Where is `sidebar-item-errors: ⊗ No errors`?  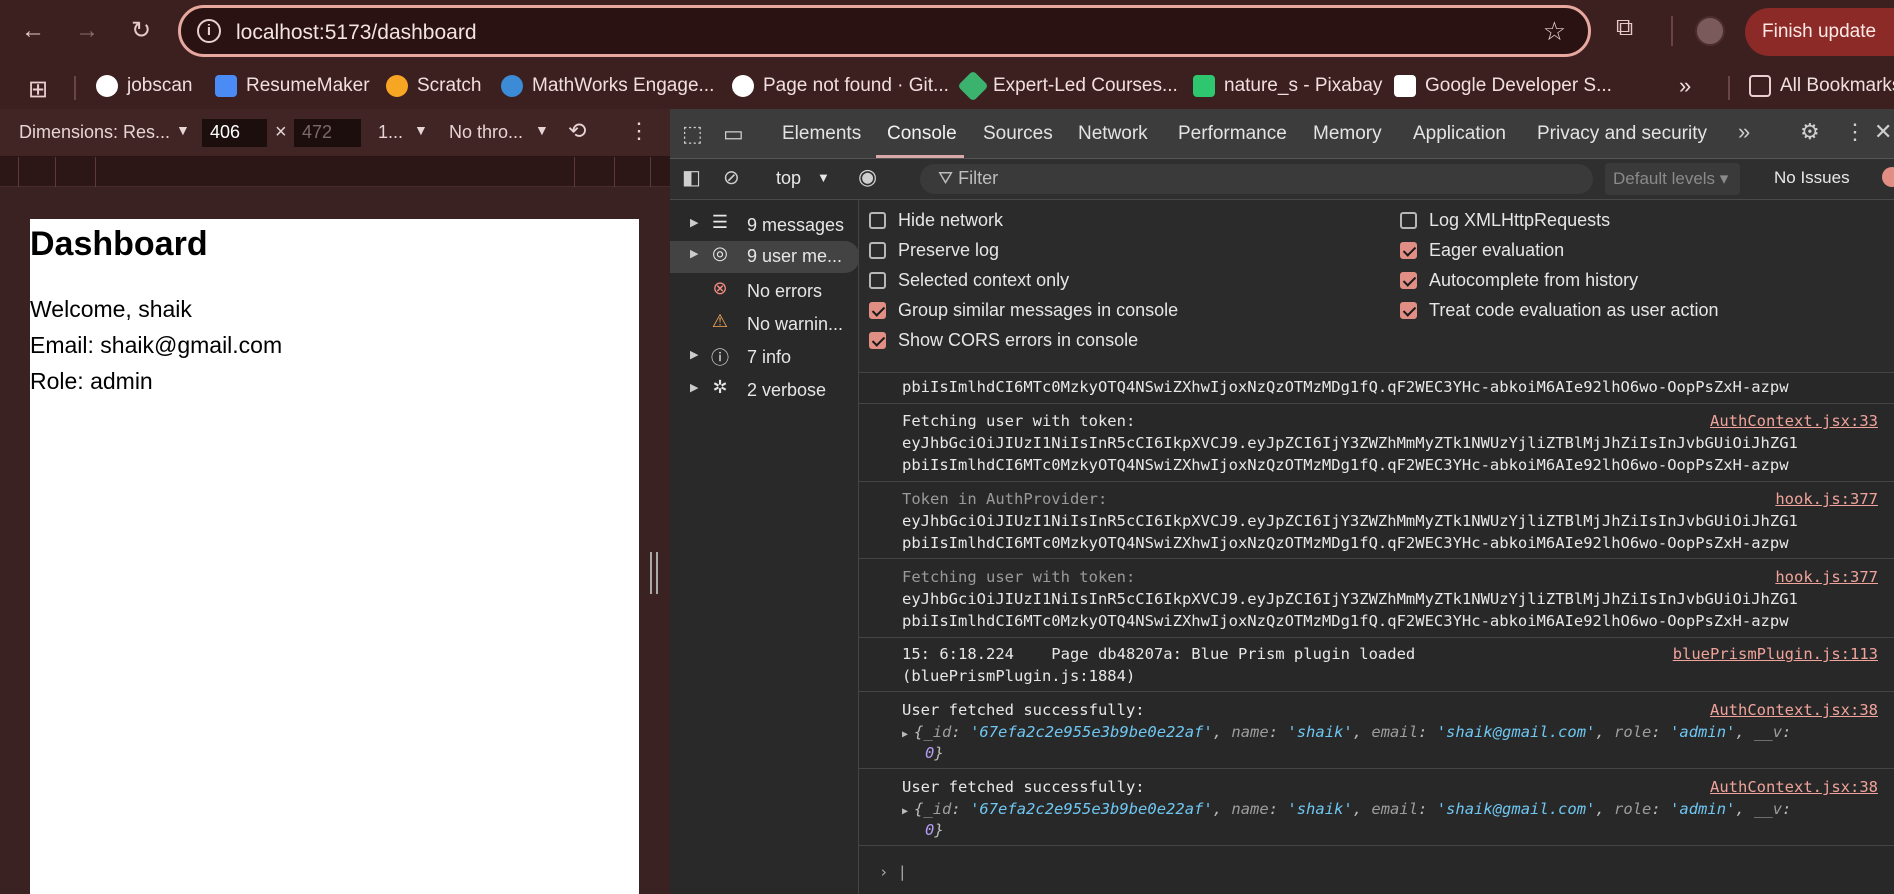
sidebar-item-errors: ⊗ No errors is located at coordinates (764, 292).